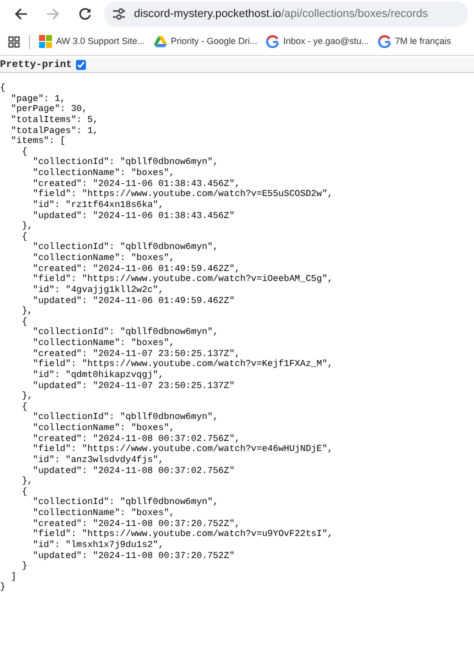 This screenshot has width=474, height=648. What do you see at coordinates (137, 439) in the screenshot?
I see `code-line: "created": "2024-11-08 00:37:02.756Z",` at bounding box center [137, 439].